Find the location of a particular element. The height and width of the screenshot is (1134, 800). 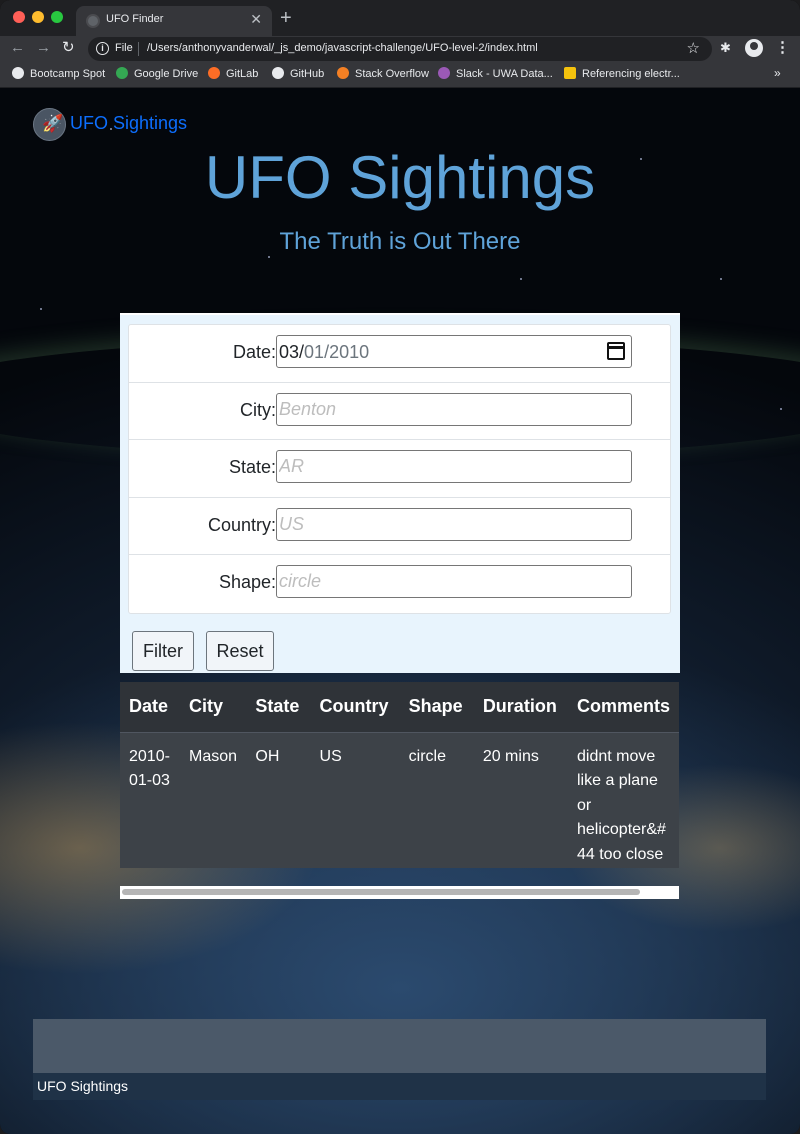

github-icon is located at coordinates (278, 73).